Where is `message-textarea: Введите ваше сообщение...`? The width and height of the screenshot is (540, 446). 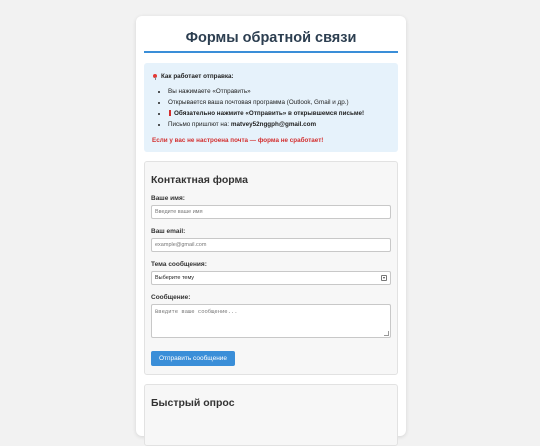
message-textarea: Введите ваше сообщение... is located at coordinates (271, 321).